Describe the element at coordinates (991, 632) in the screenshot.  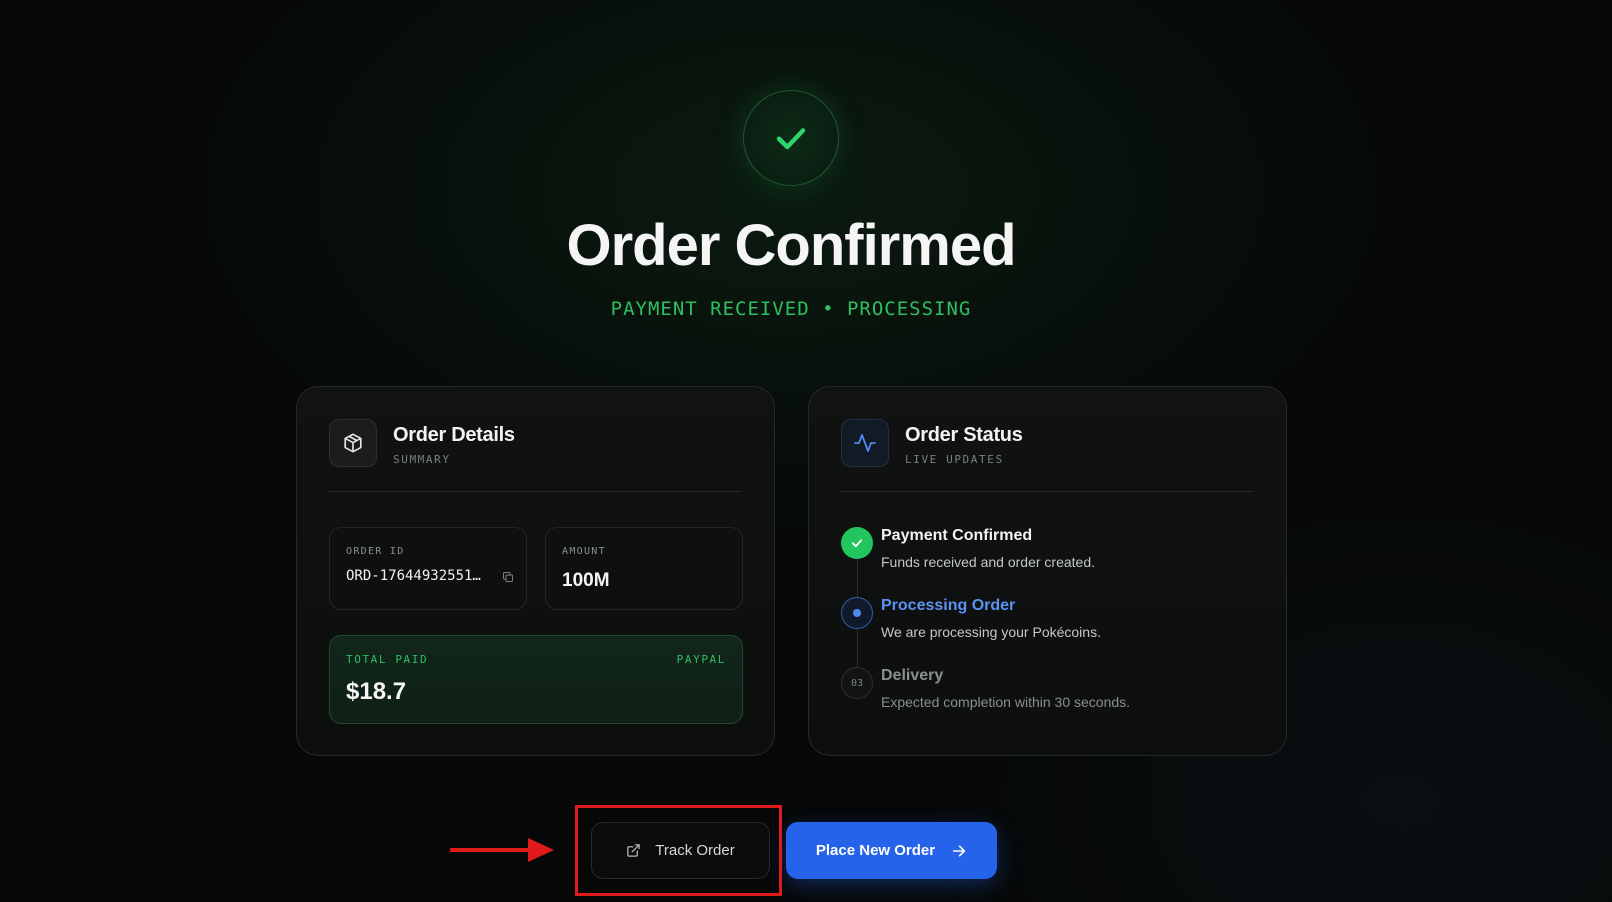
I see `step-description: We are processing your Pokécoins.` at that location.